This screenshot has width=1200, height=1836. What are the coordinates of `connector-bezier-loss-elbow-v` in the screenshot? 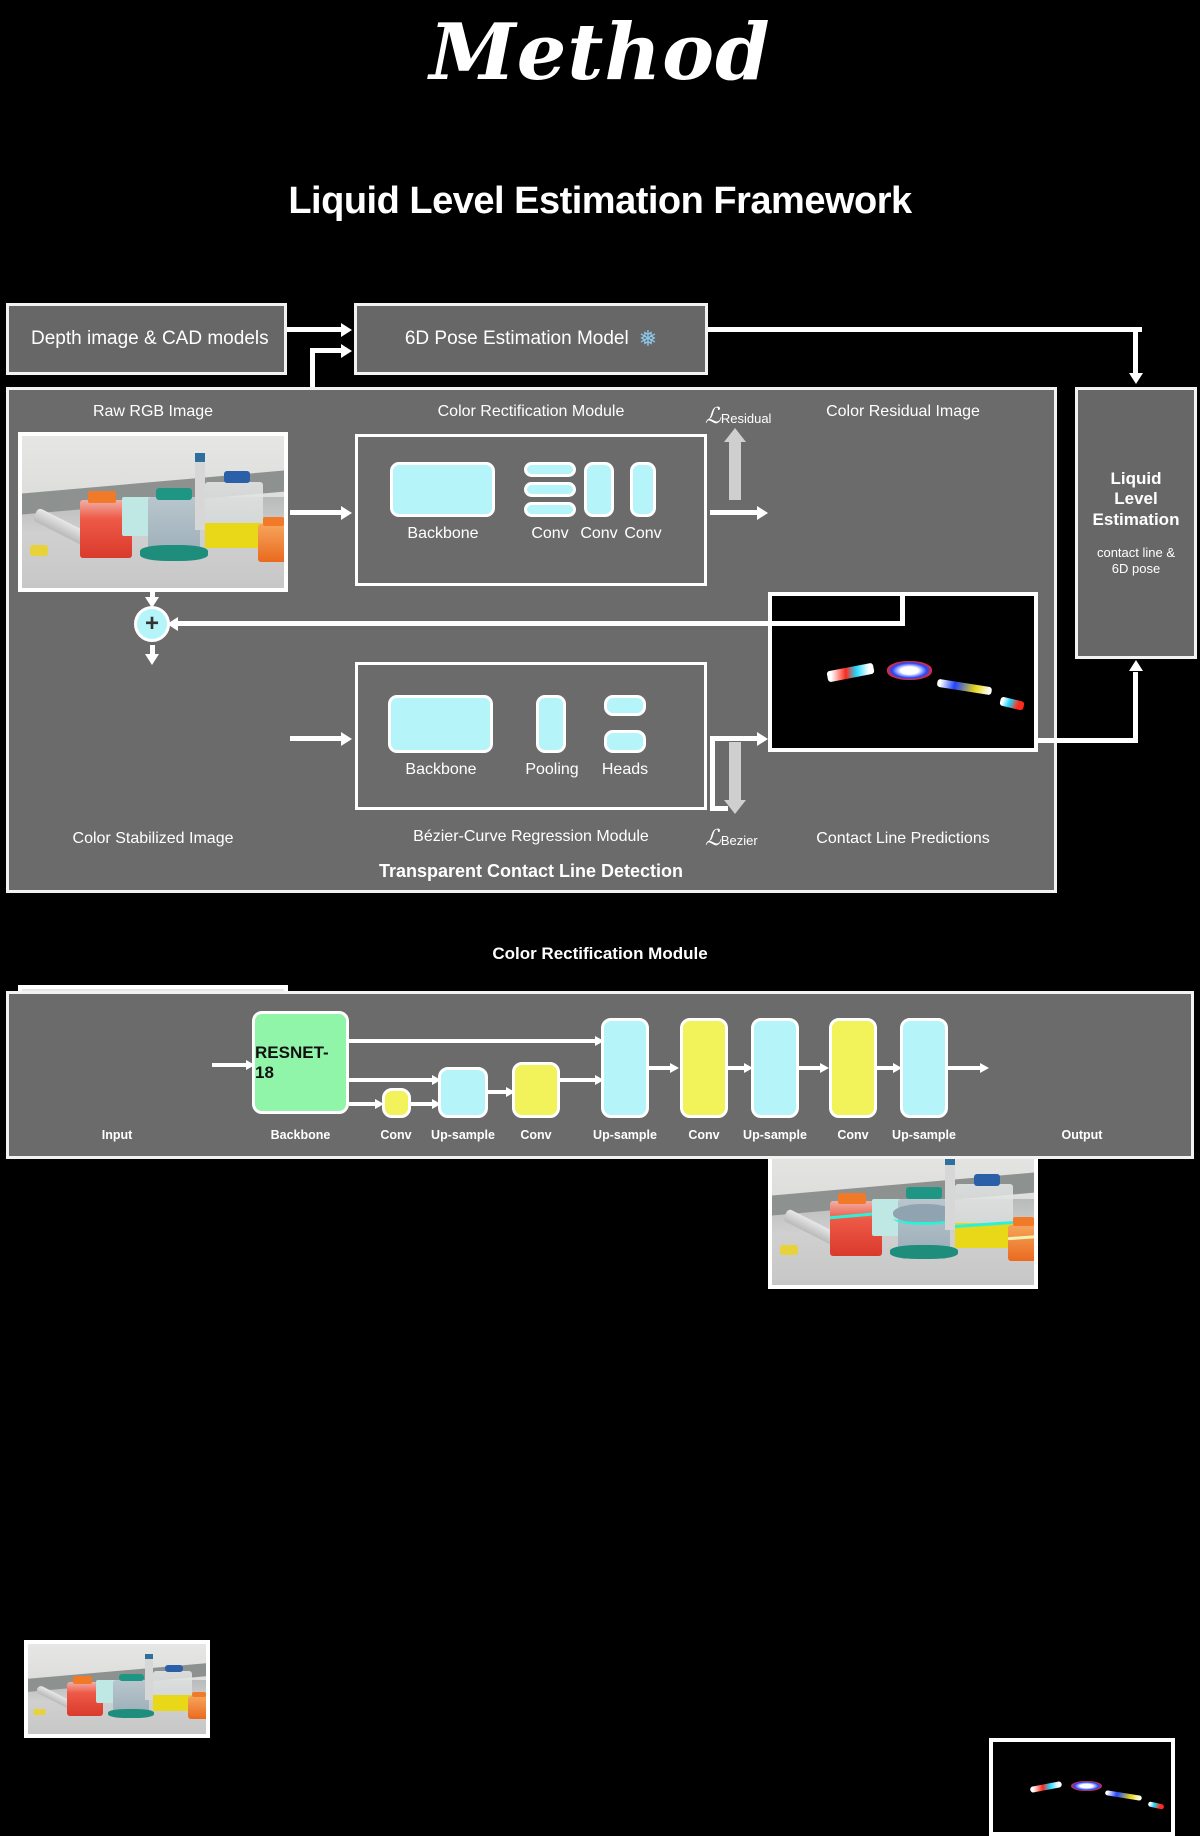 It's located at (712, 773).